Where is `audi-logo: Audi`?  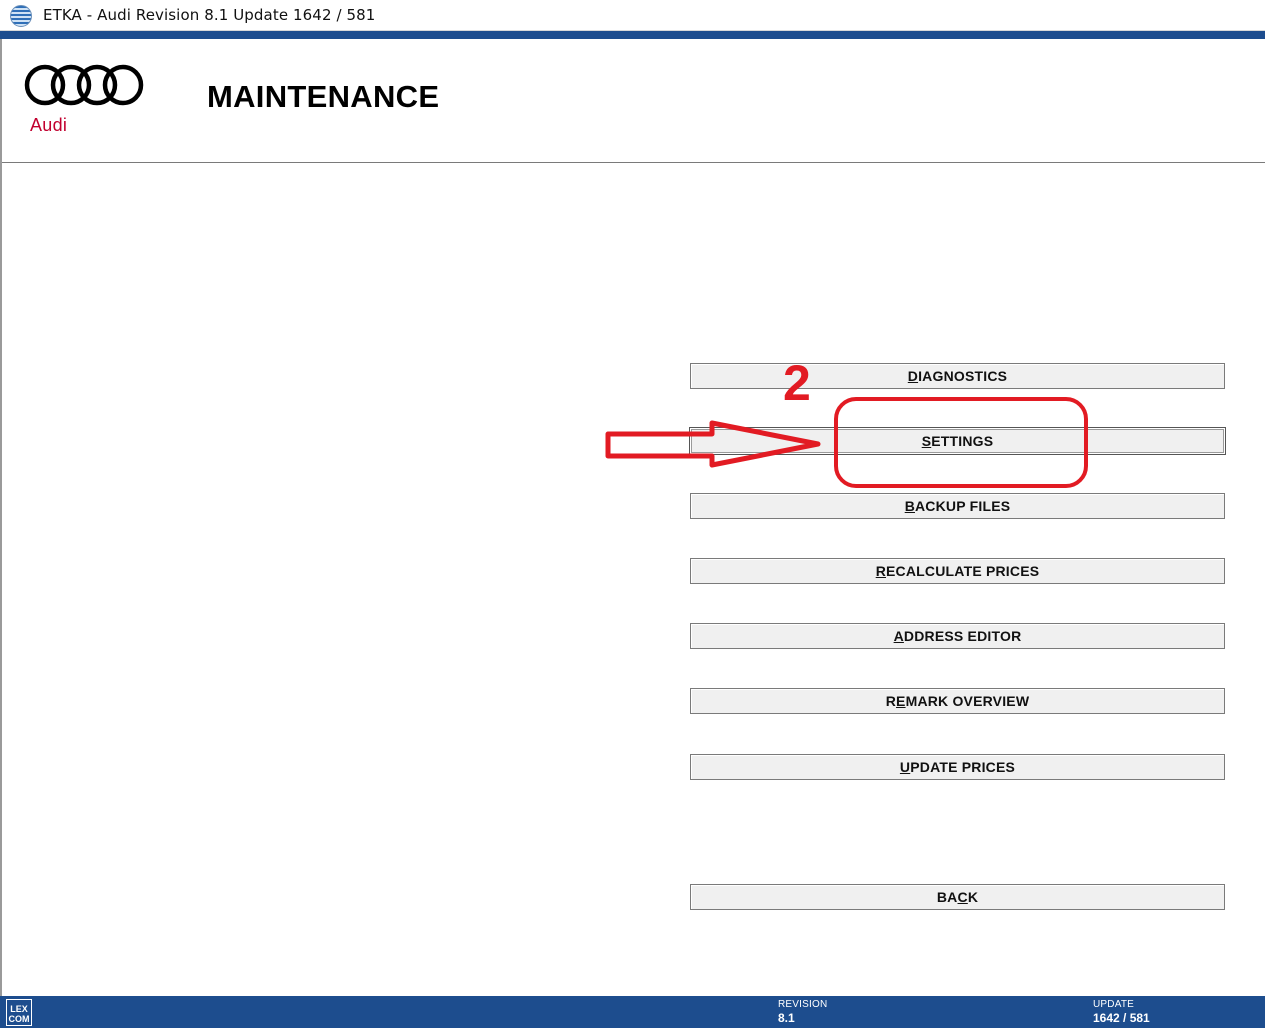 audi-logo: Audi is located at coordinates (86, 108).